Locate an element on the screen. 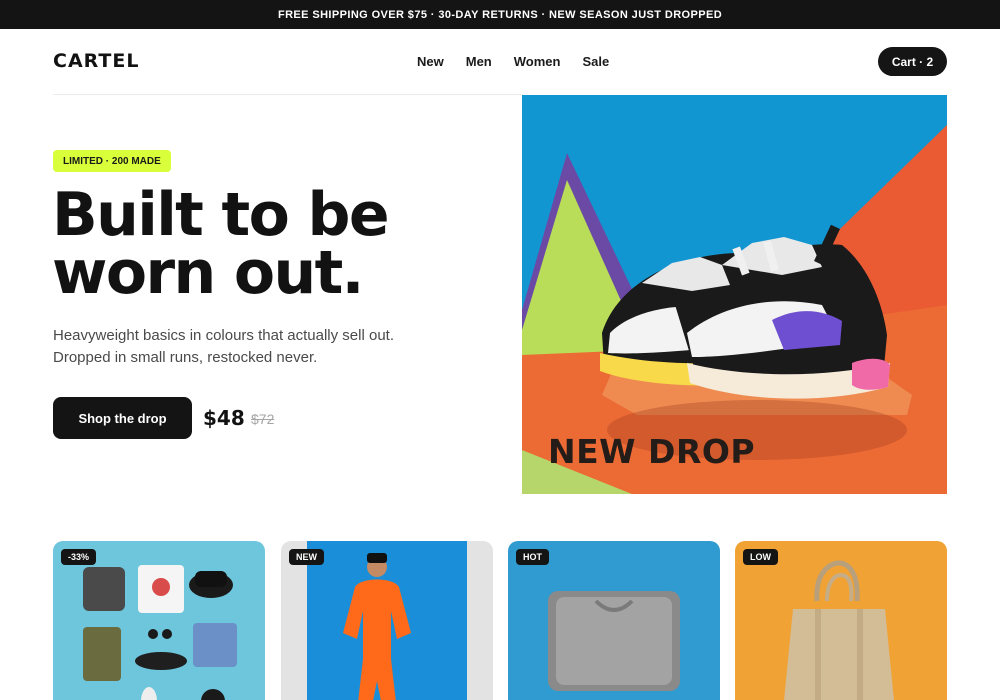 The width and height of the screenshot is (1000, 700). nav-link-women: Women is located at coordinates (537, 61).